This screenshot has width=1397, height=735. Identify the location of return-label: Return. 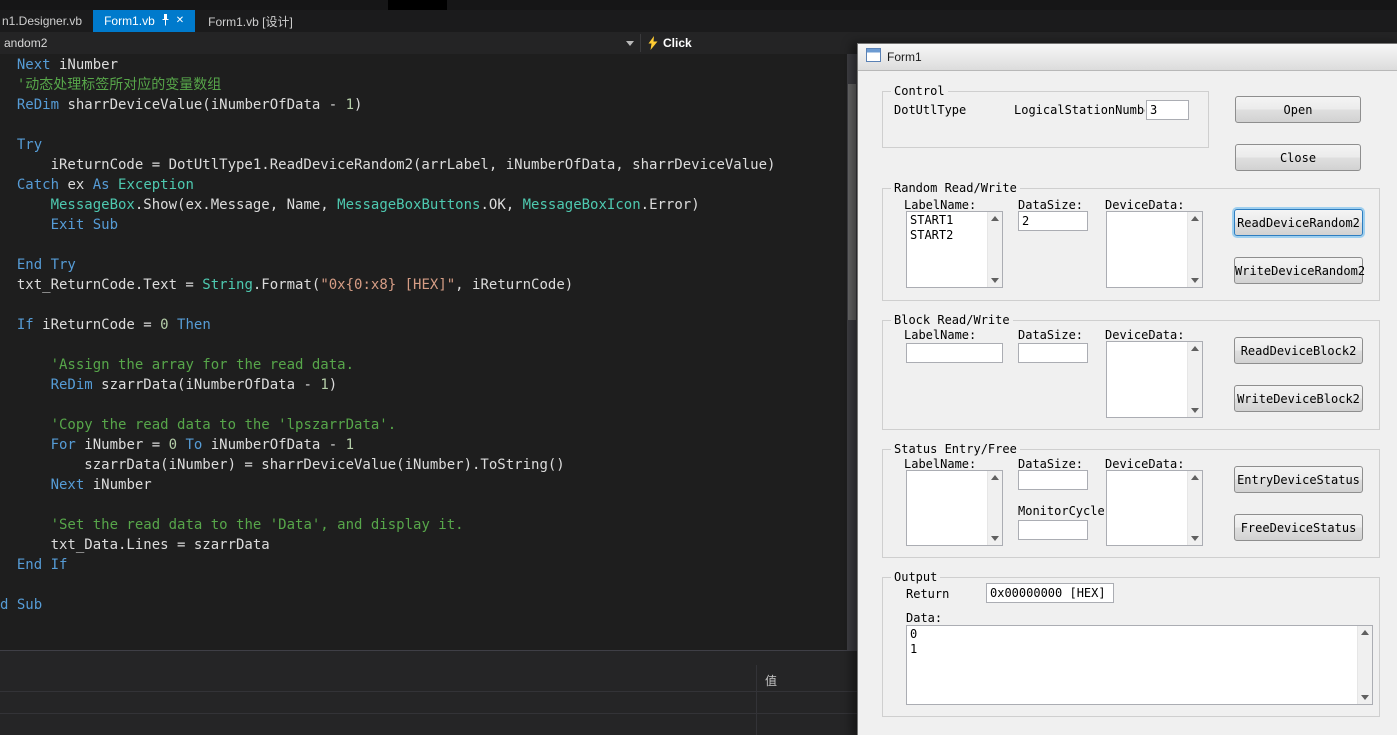
(928, 594).